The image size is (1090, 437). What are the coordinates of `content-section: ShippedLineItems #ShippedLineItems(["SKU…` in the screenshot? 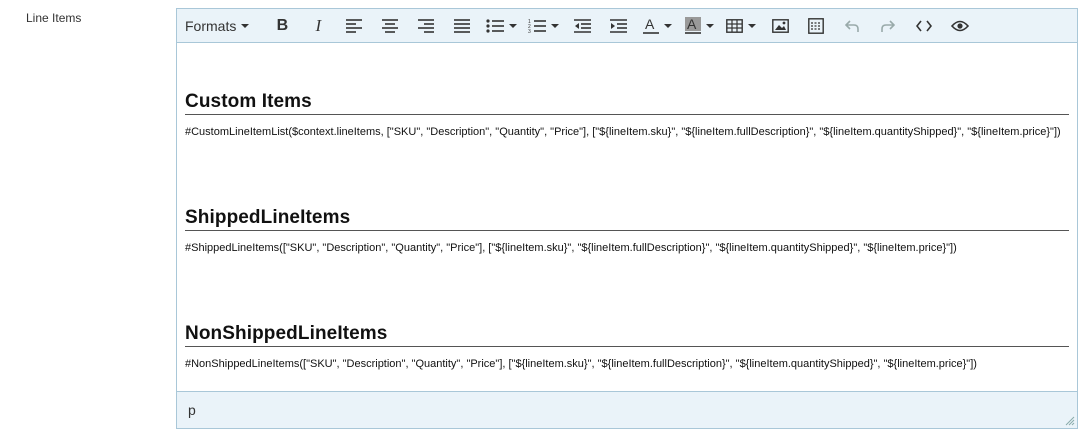 It's located at (627, 231).